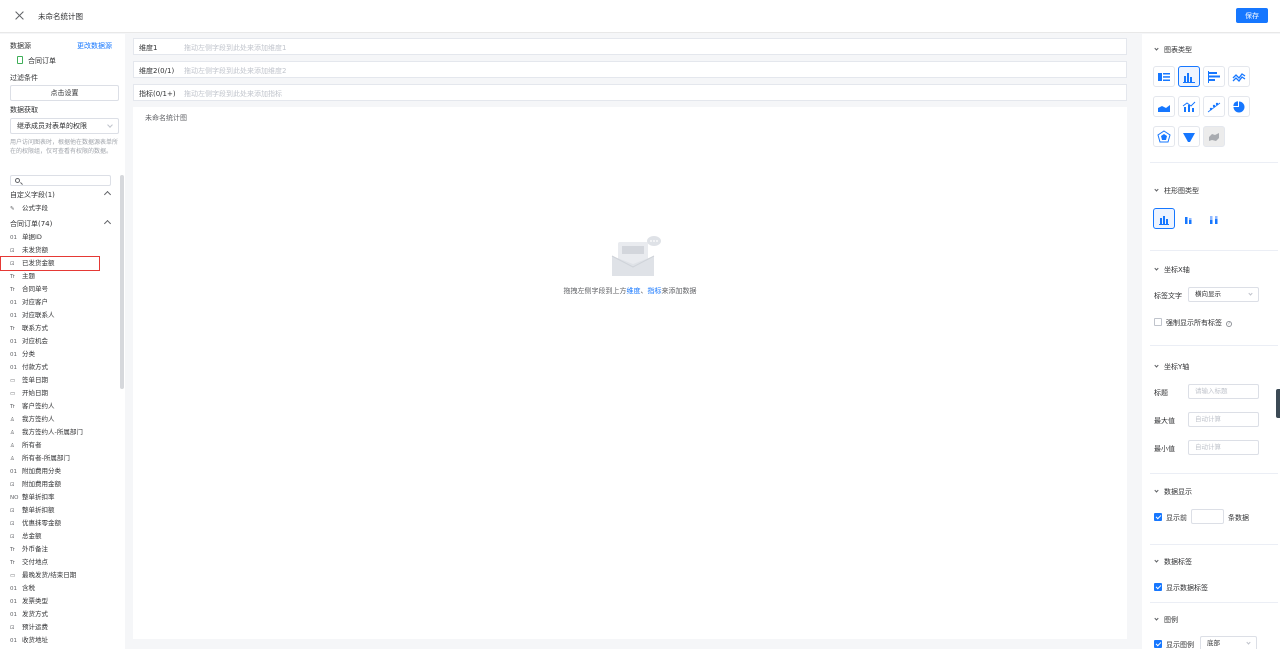 This screenshot has width=1280, height=649. What do you see at coordinates (1158, 322) in the screenshot?
I see `force-labels-checkbox` at bounding box center [1158, 322].